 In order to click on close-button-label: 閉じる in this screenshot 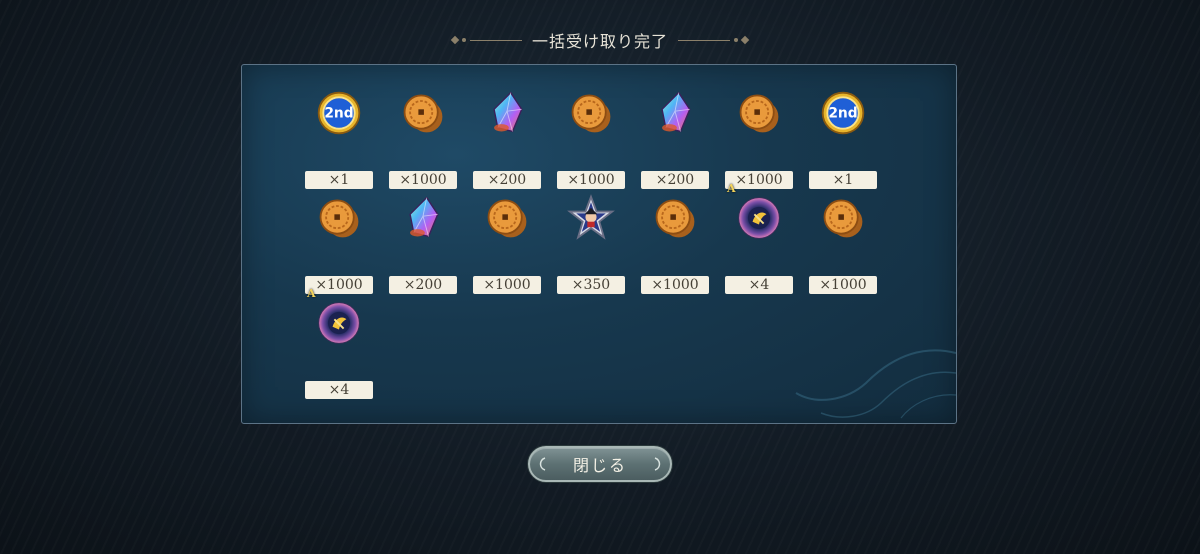, I will do `click(599, 465)`.